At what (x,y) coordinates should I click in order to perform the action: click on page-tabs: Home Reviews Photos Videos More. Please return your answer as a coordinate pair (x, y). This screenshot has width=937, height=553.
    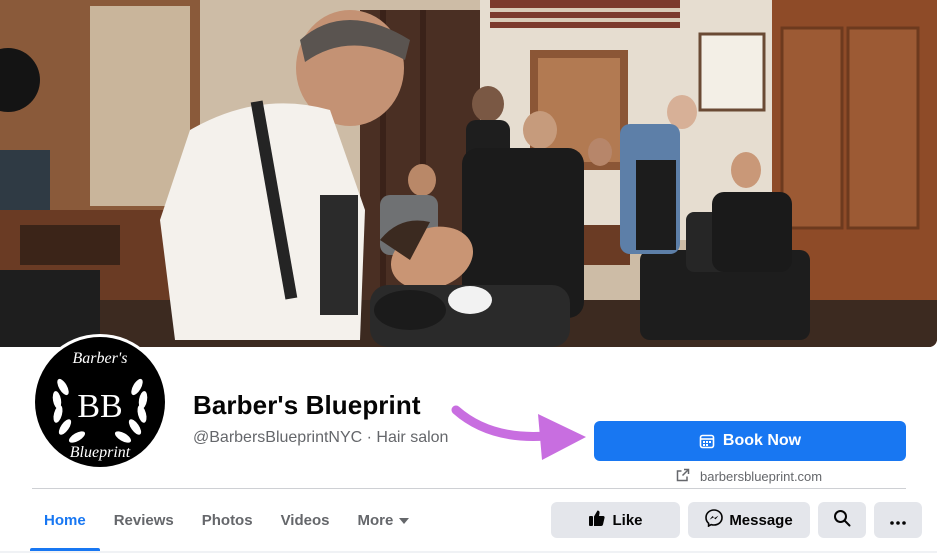
    Looking at the image, I should click on (226, 520).